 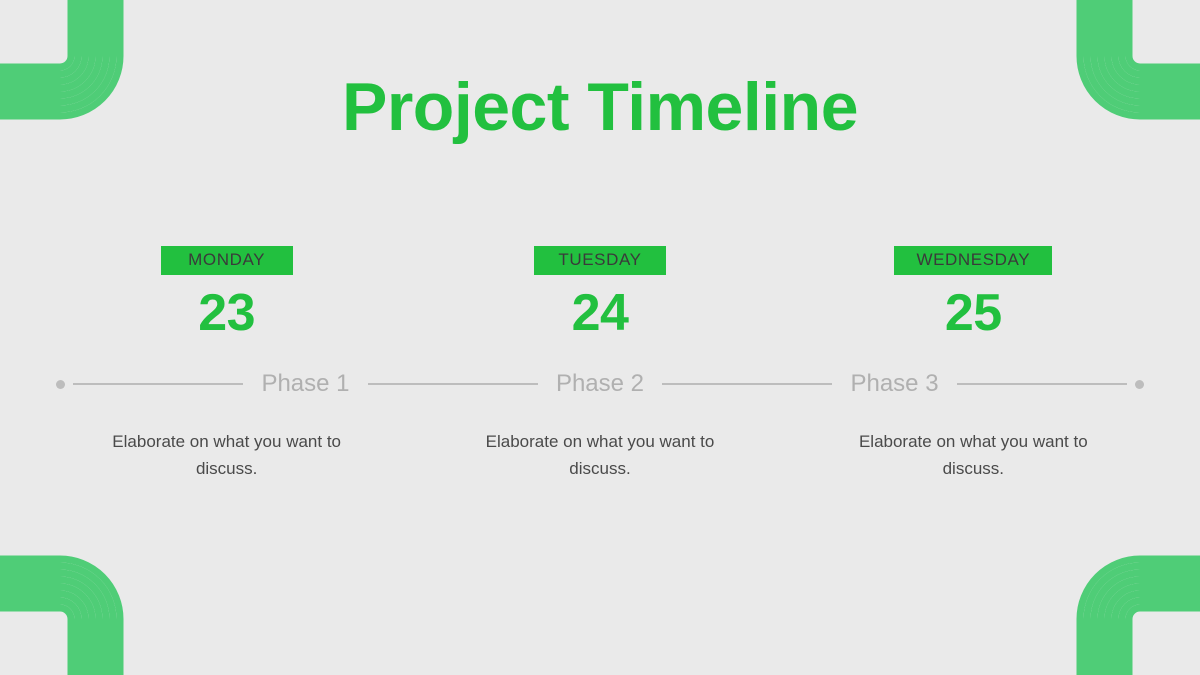 I want to click on description-text-3: Elaborate on what you want to discuss., so click(x=973, y=455).